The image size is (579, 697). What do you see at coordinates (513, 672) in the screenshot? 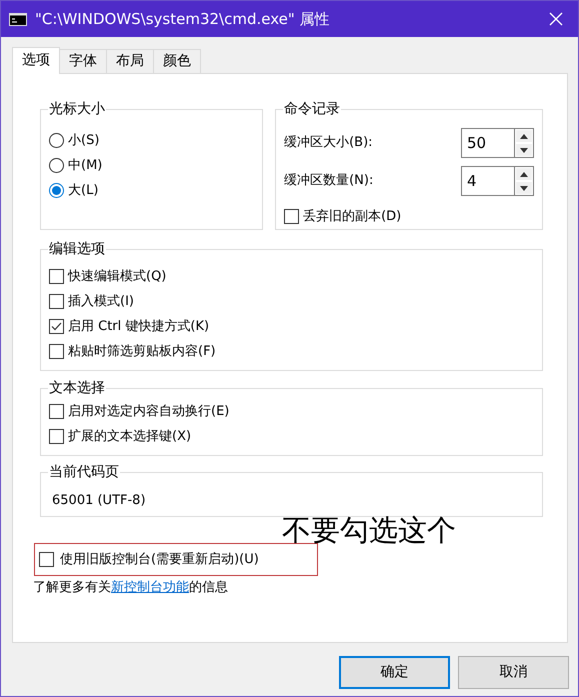
I see `cancel-button: 取消` at bounding box center [513, 672].